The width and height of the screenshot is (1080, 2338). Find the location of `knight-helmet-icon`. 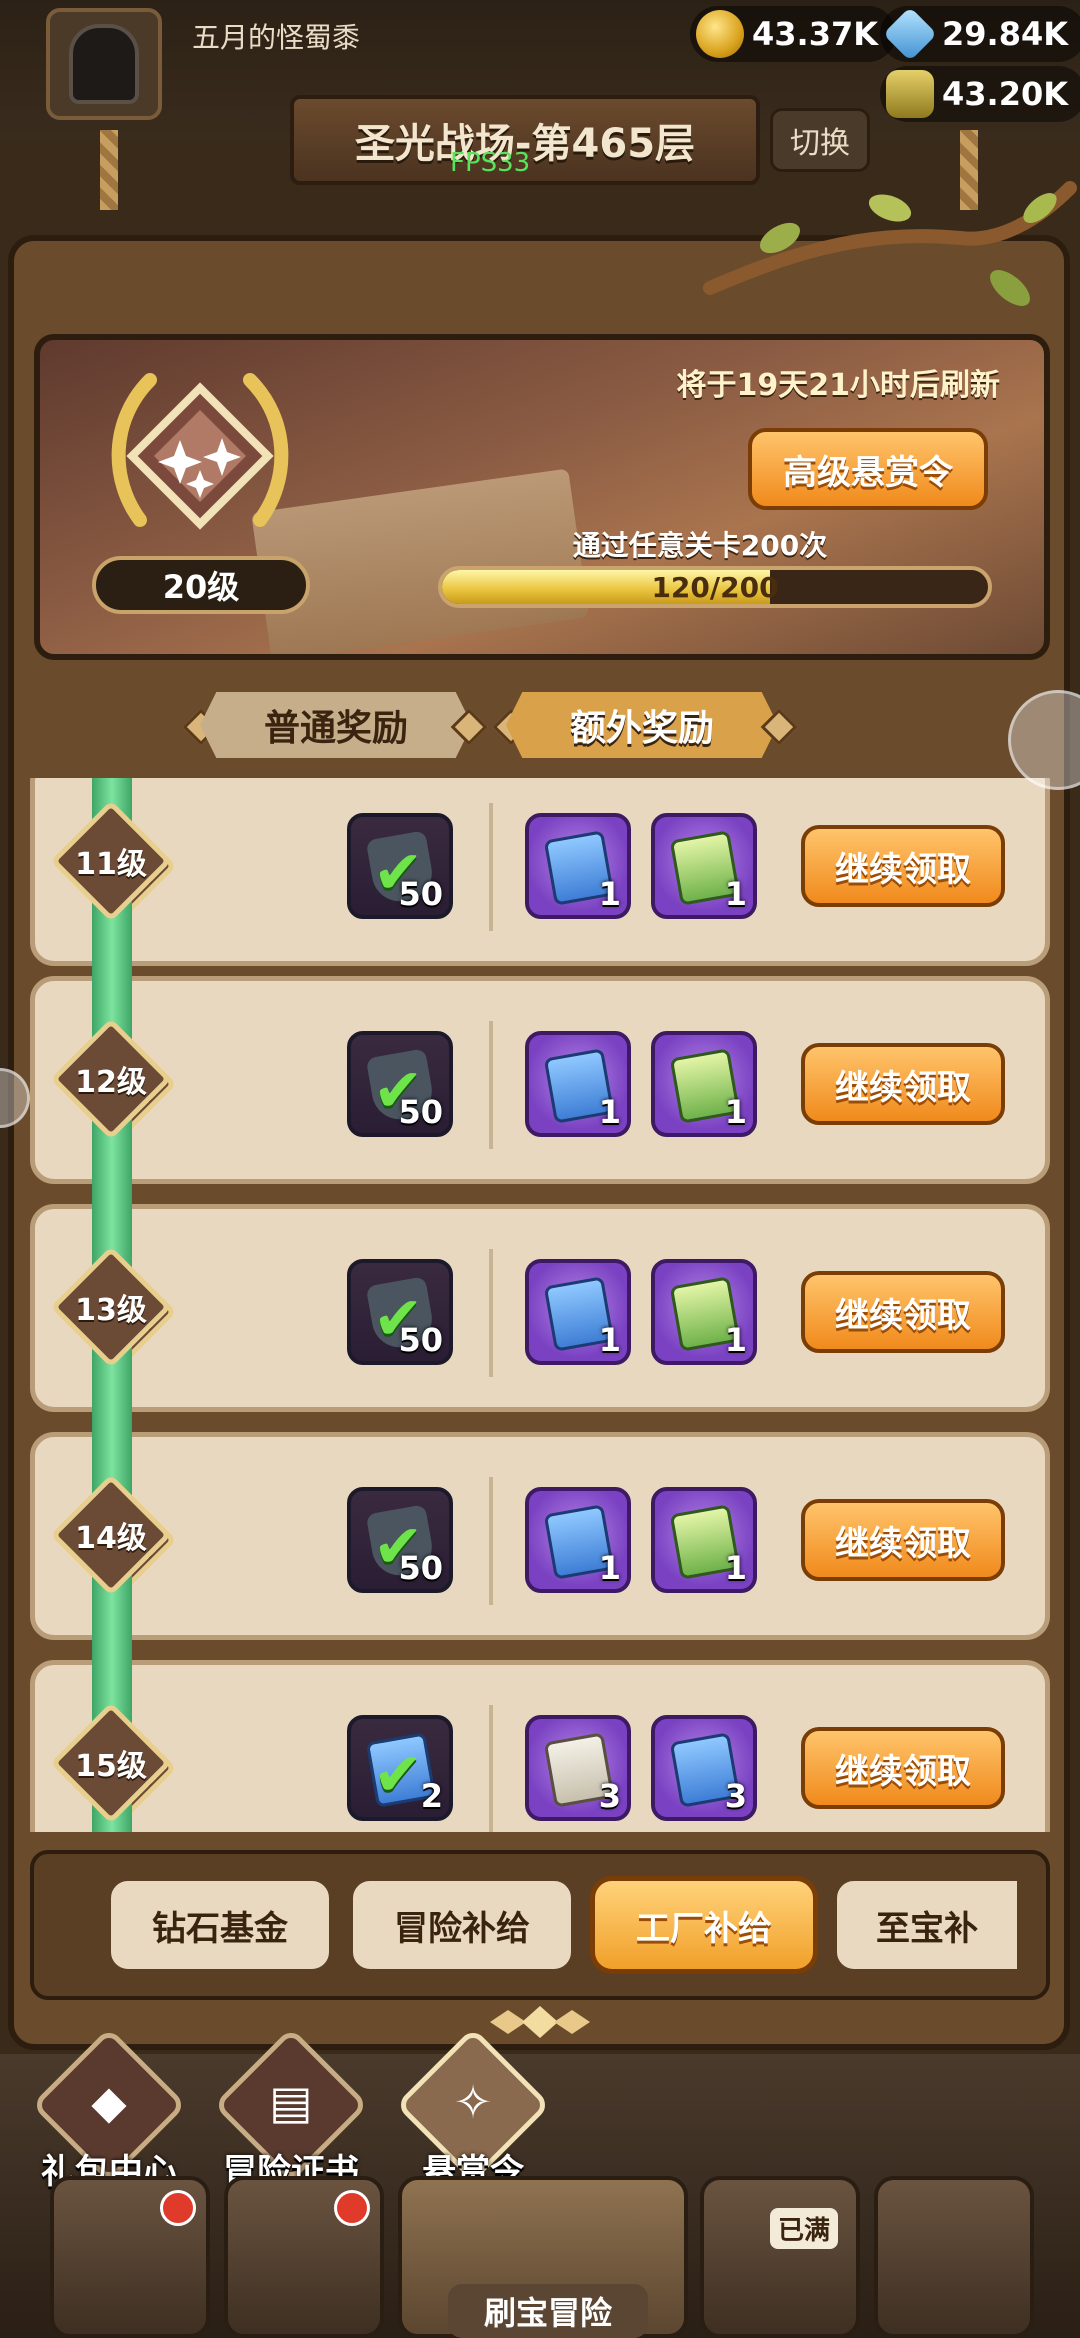

knight-helmet-icon is located at coordinates (104, 64).